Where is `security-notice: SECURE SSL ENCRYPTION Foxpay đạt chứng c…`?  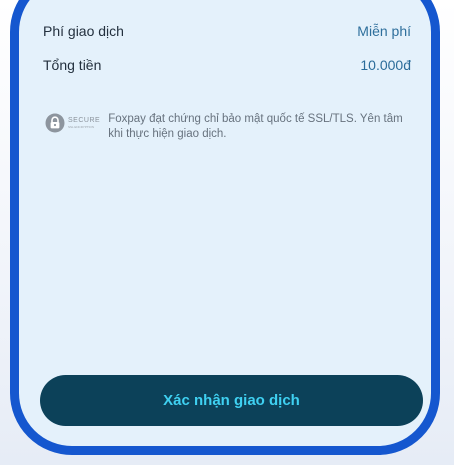
security-notice: SECURE SSL ENCRYPTION Foxpay đạt chứng c… is located at coordinates (227, 127).